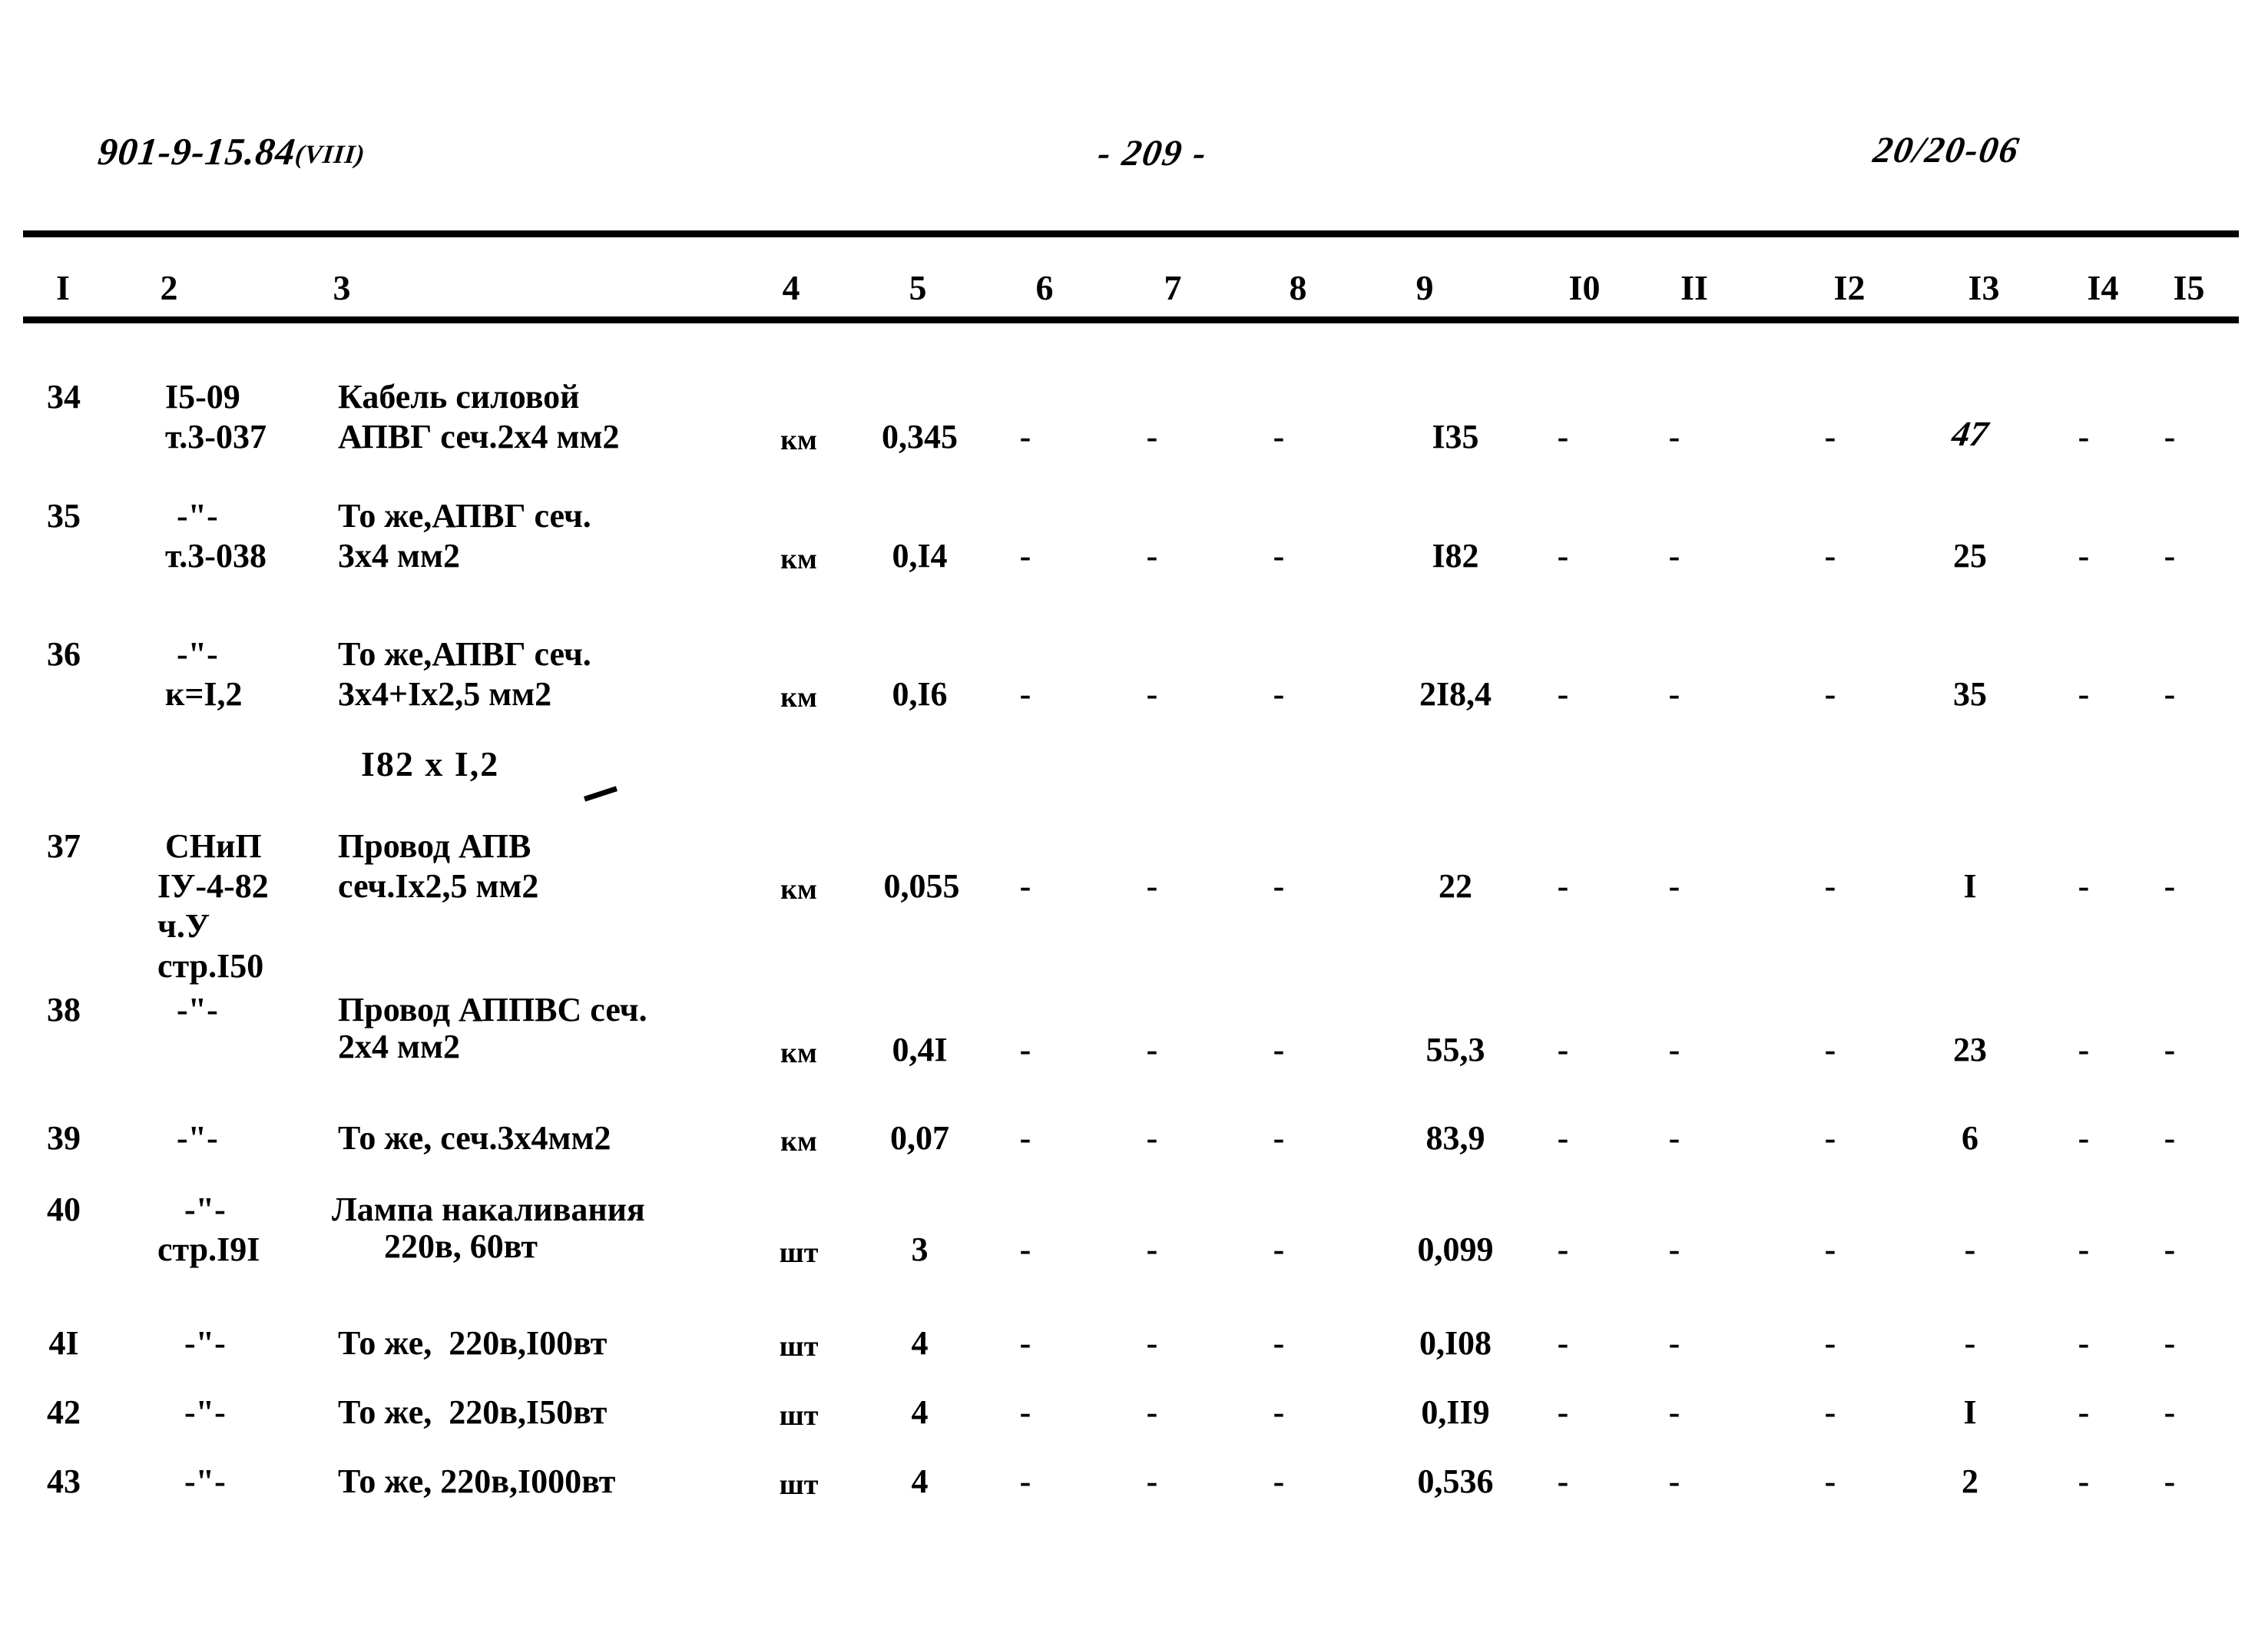  What do you see at coordinates (1849, 287) in the screenshot?
I see `column-header-12: I2` at bounding box center [1849, 287].